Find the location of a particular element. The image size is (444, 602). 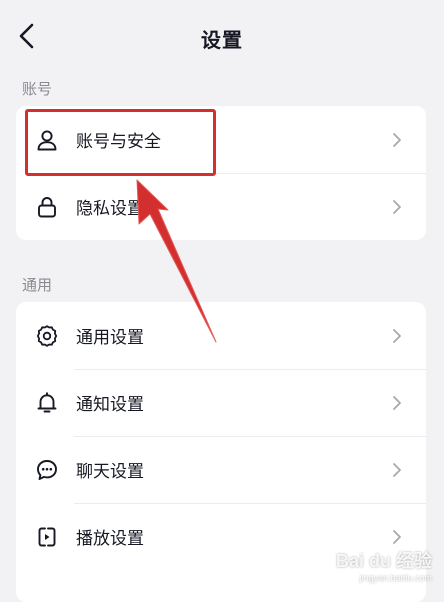

user-icon is located at coordinates (47, 140).